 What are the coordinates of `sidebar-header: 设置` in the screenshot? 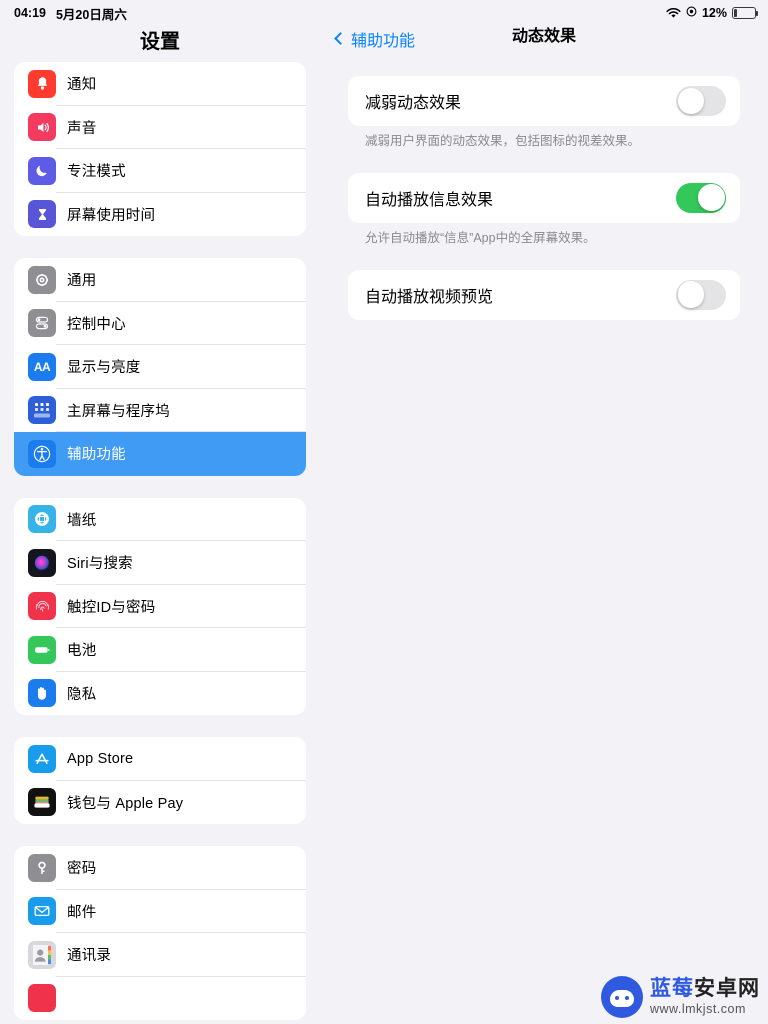 It's located at (160, 31).